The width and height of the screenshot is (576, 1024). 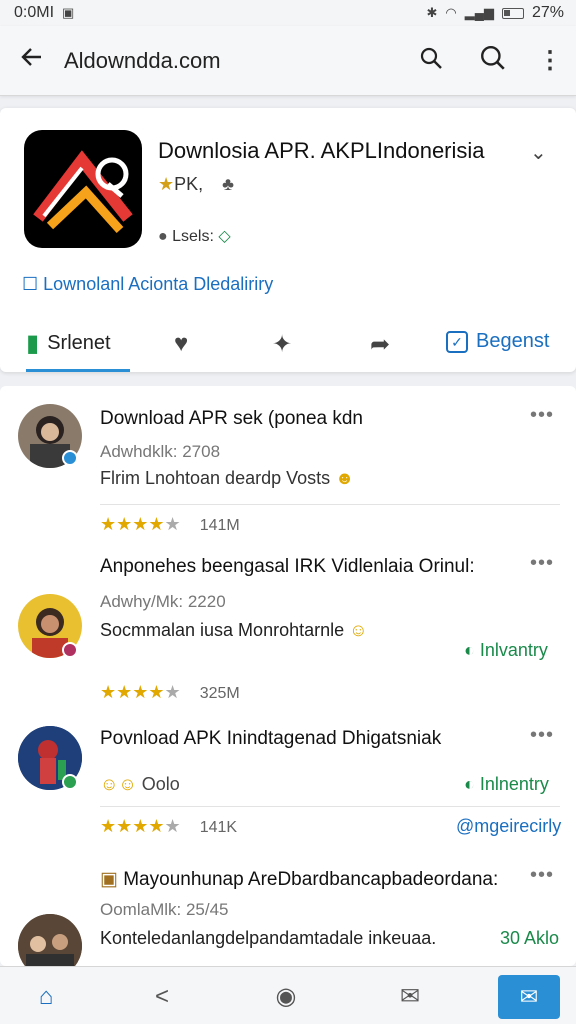 I want to click on pin-button: ✦, so click(x=282, y=344).